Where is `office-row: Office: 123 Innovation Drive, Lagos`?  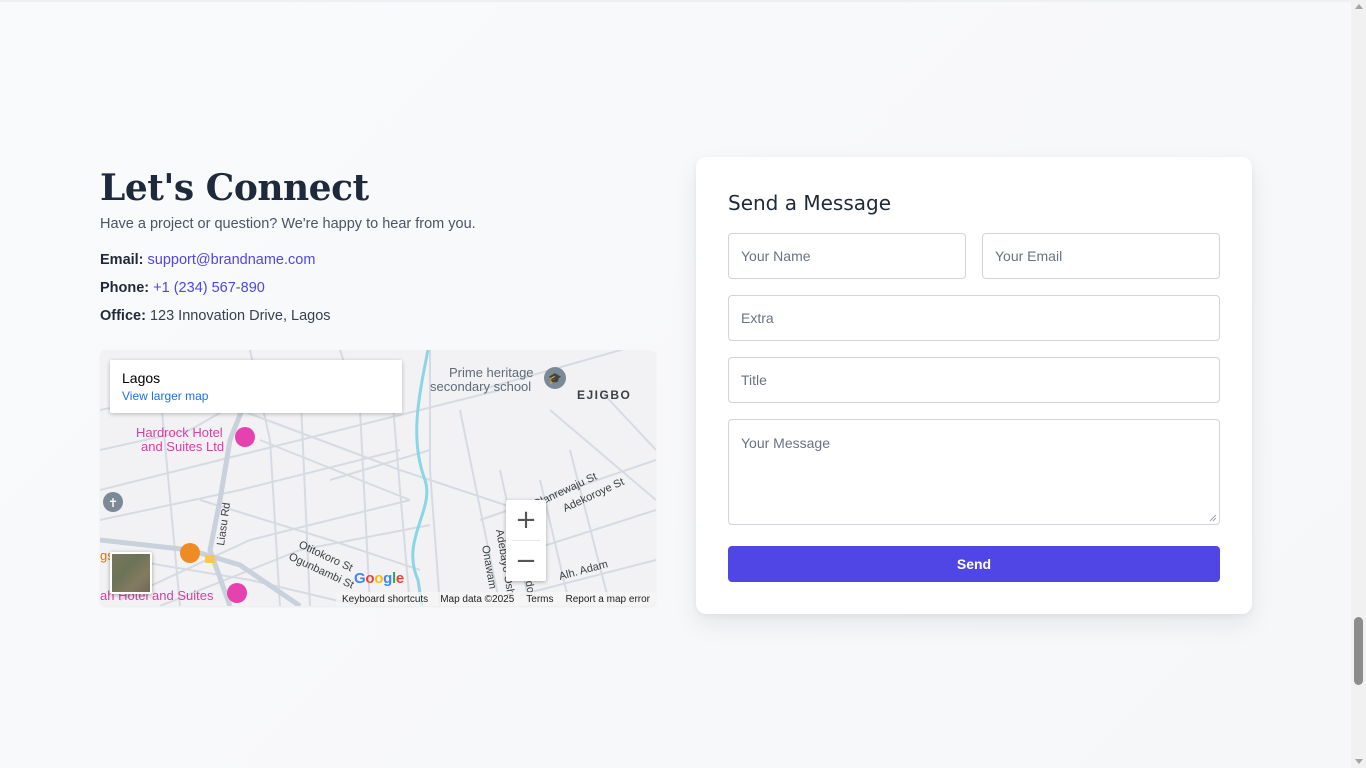
office-row: Office: 123 Innovation Drive, Lagos is located at coordinates (378, 316).